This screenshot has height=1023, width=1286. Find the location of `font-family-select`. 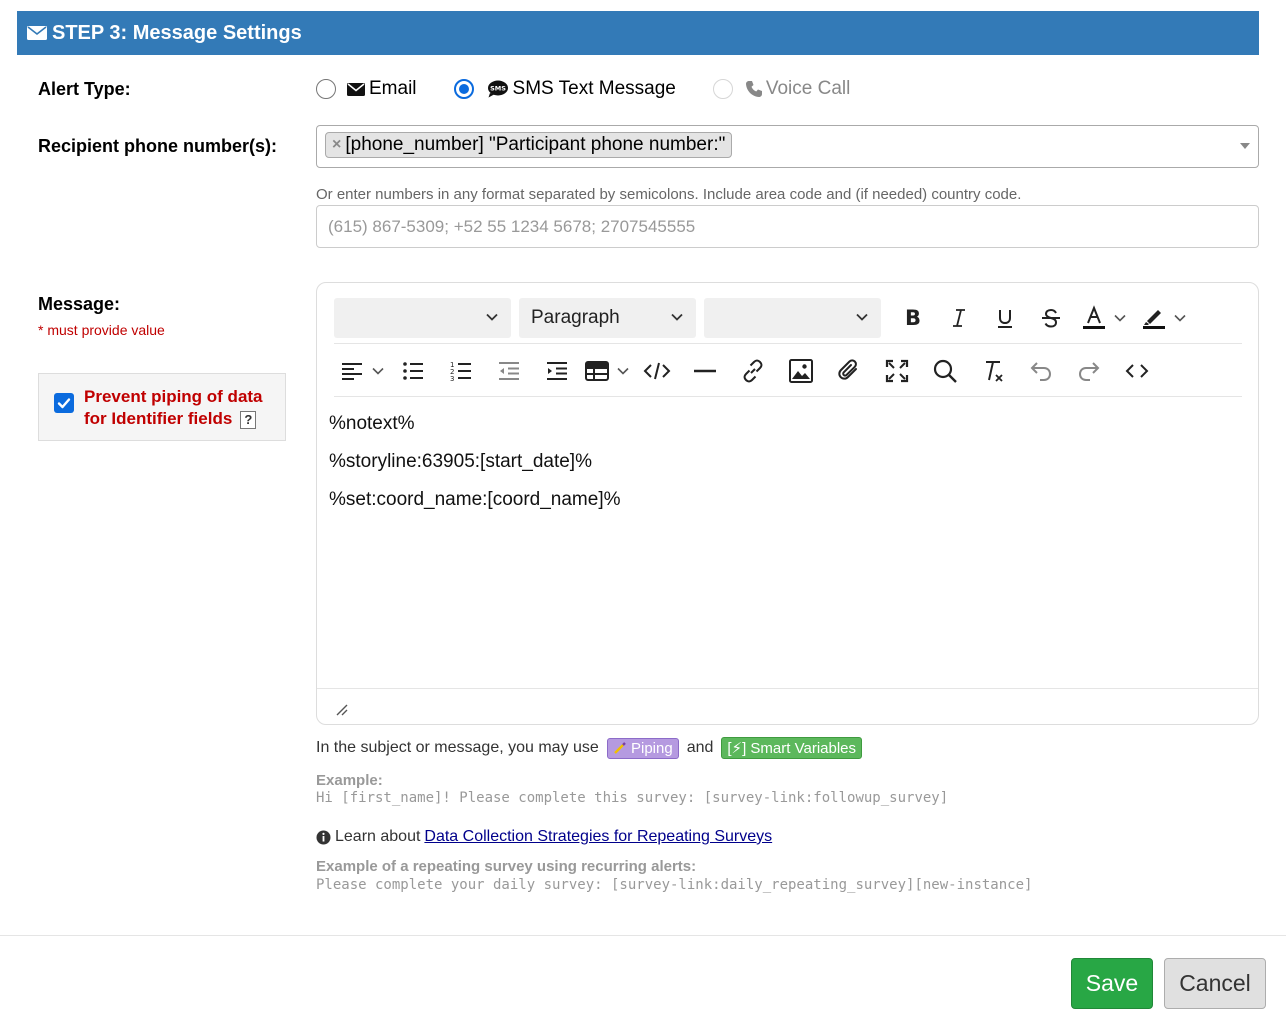

font-family-select is located at coordinates (422, 318).